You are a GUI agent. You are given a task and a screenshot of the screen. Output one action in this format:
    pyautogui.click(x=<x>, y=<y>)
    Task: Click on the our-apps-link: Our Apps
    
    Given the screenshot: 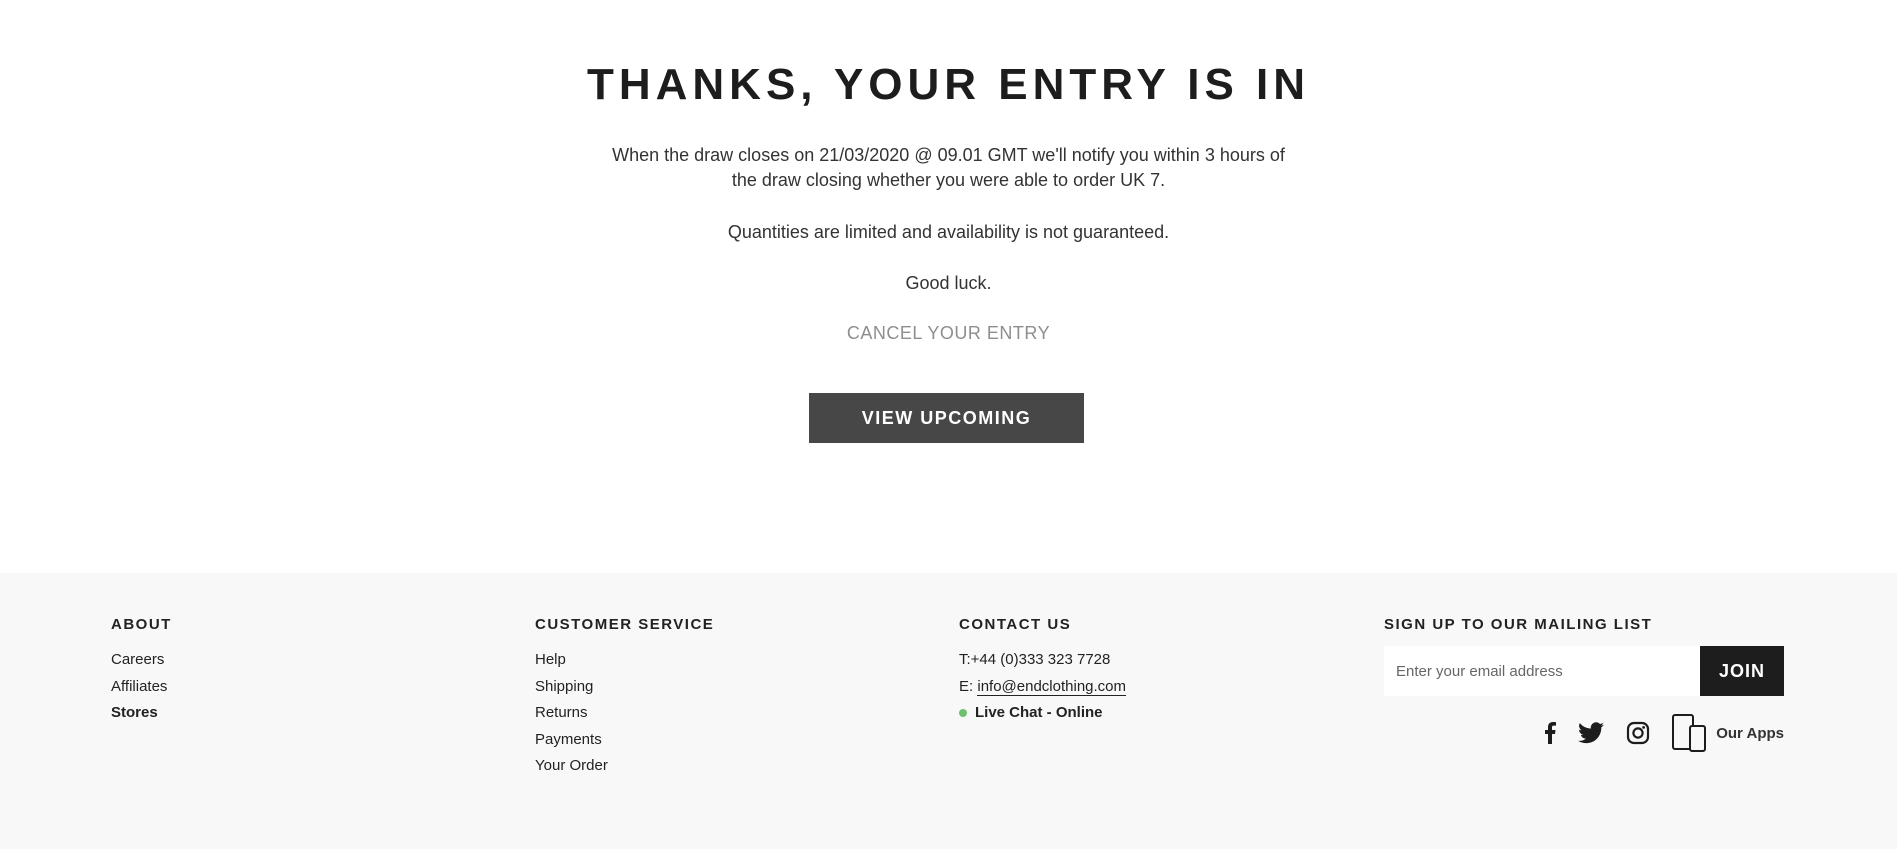 What is the action you would take?
    pyautogui.click(x=1728, y=733)
    